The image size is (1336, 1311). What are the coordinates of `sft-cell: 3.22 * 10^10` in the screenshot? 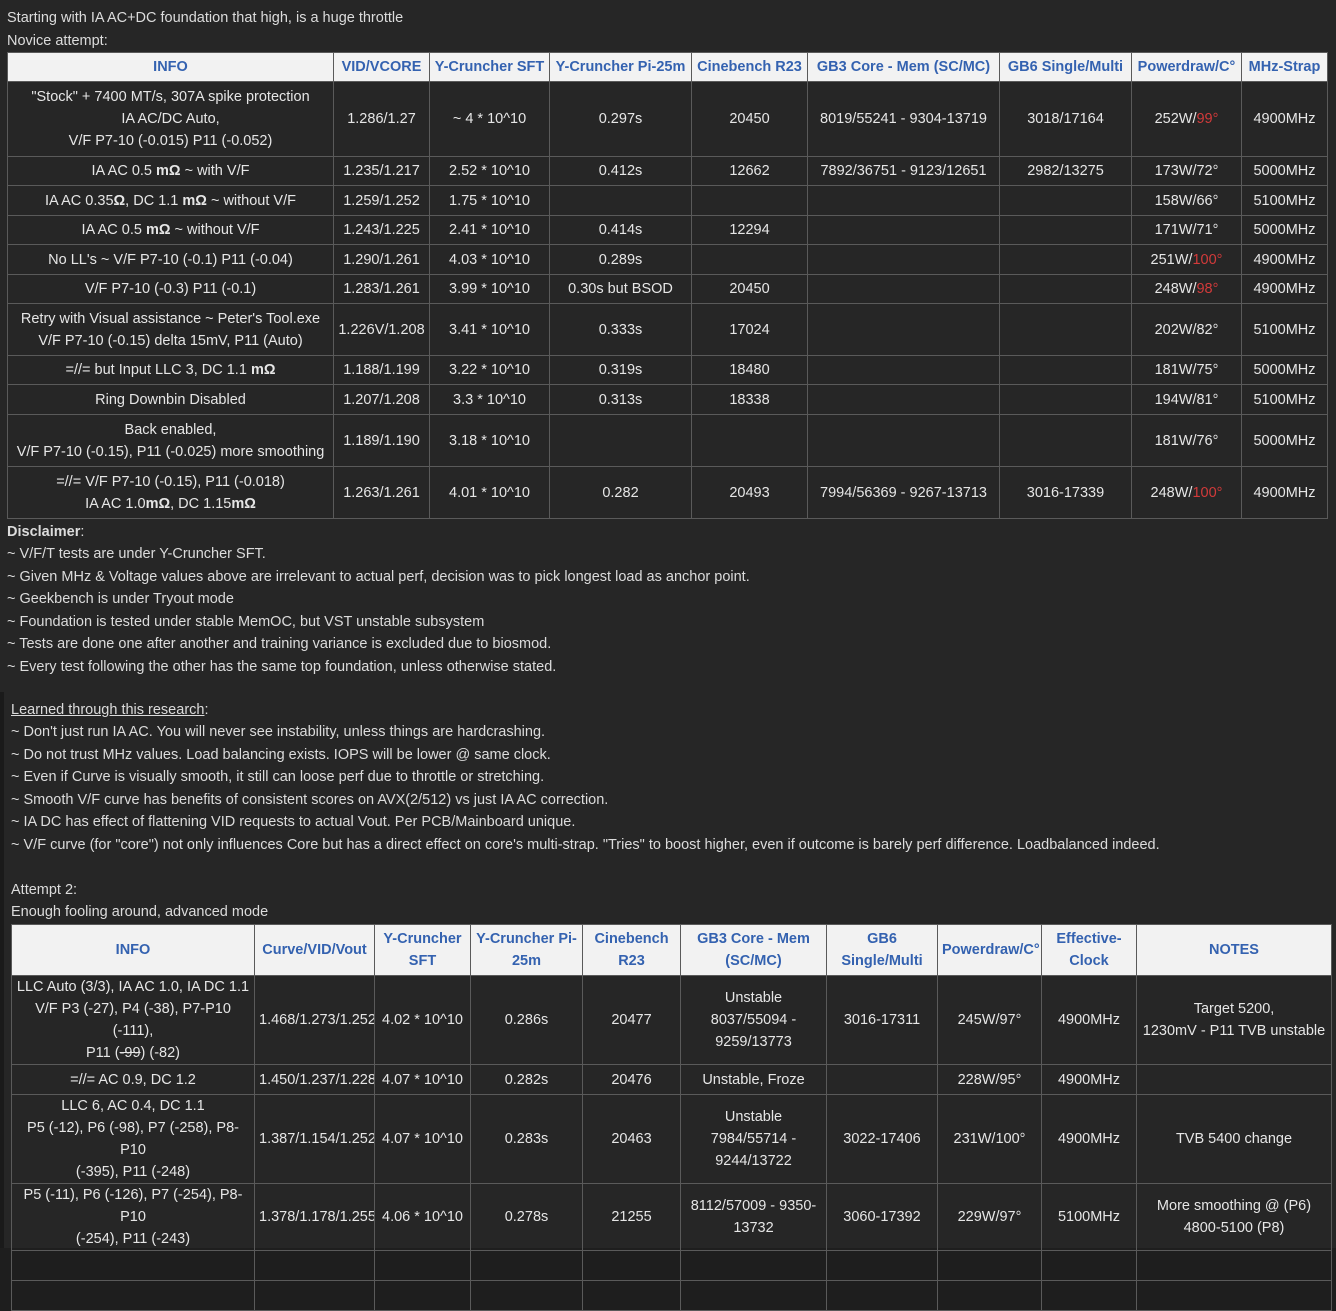 It's located at (489, 370).